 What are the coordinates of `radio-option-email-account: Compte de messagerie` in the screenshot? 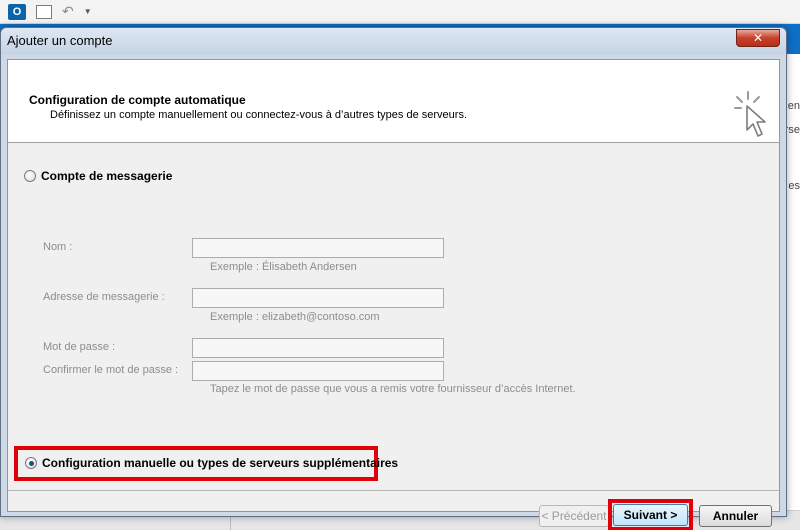 It's located at (98, 176).